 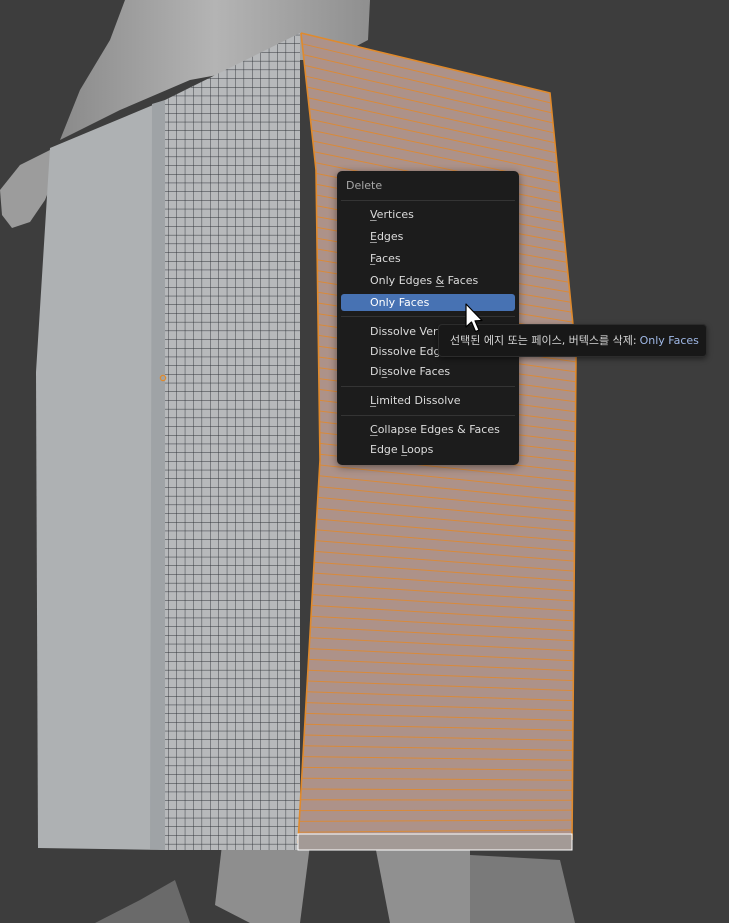 I want to click on menu-item-label: solve Faces, so click(x=419, y=371).